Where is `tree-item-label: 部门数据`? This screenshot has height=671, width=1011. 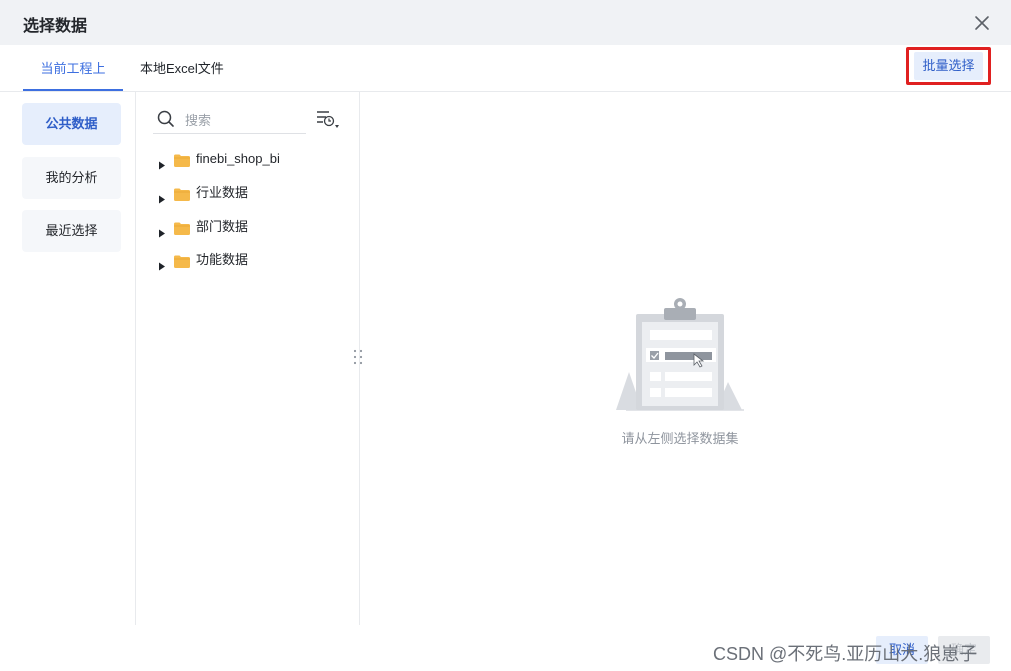
tree-item-label: 部门数据 is located at coordinates (222, 226).